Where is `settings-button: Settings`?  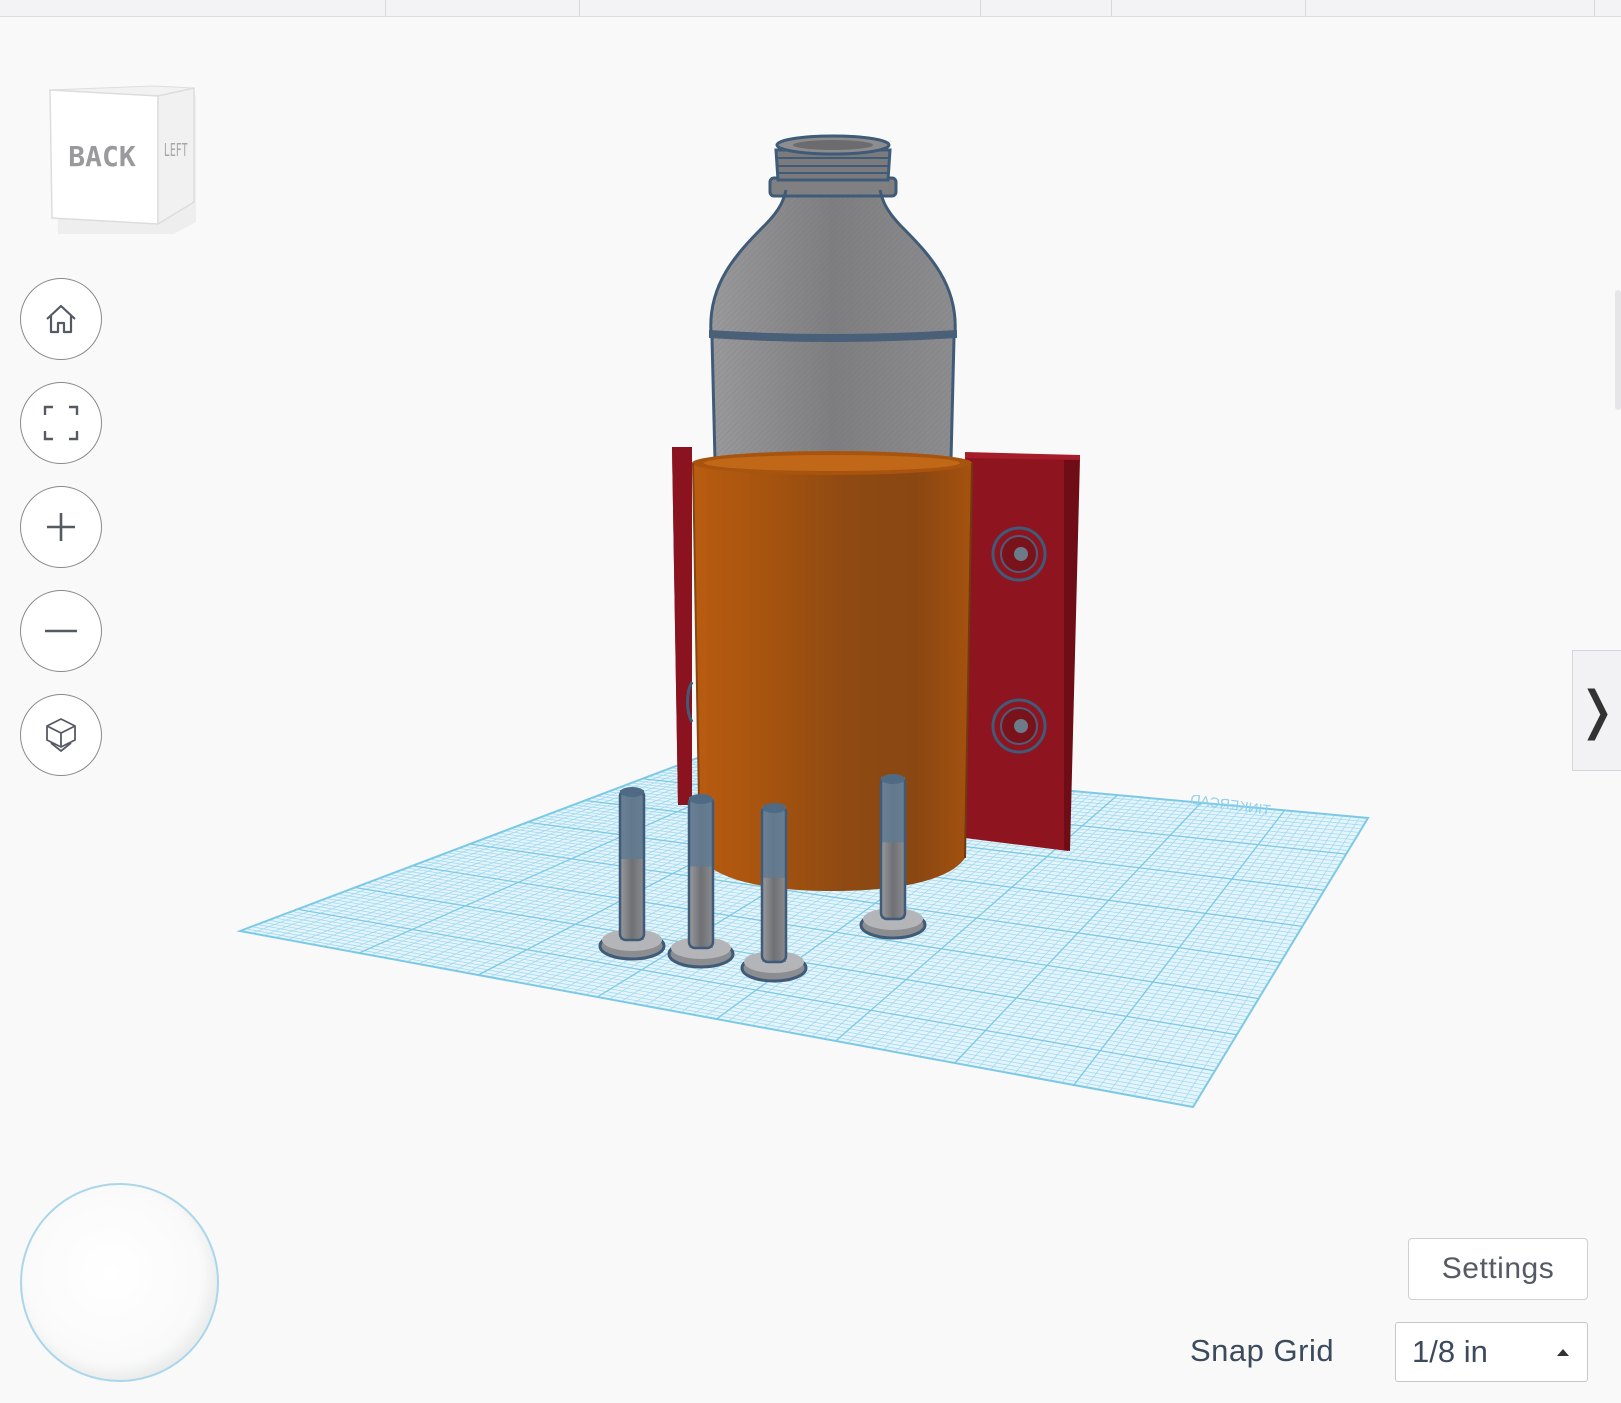 settings-button: Settings is located at coordinates (1498, 1269).